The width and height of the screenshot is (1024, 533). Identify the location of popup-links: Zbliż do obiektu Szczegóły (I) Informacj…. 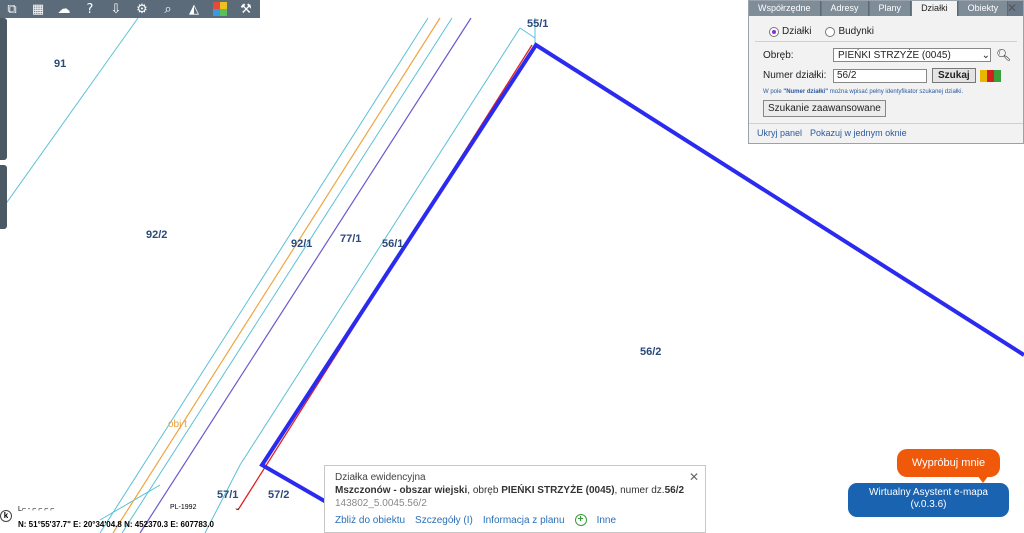
(515, 520).